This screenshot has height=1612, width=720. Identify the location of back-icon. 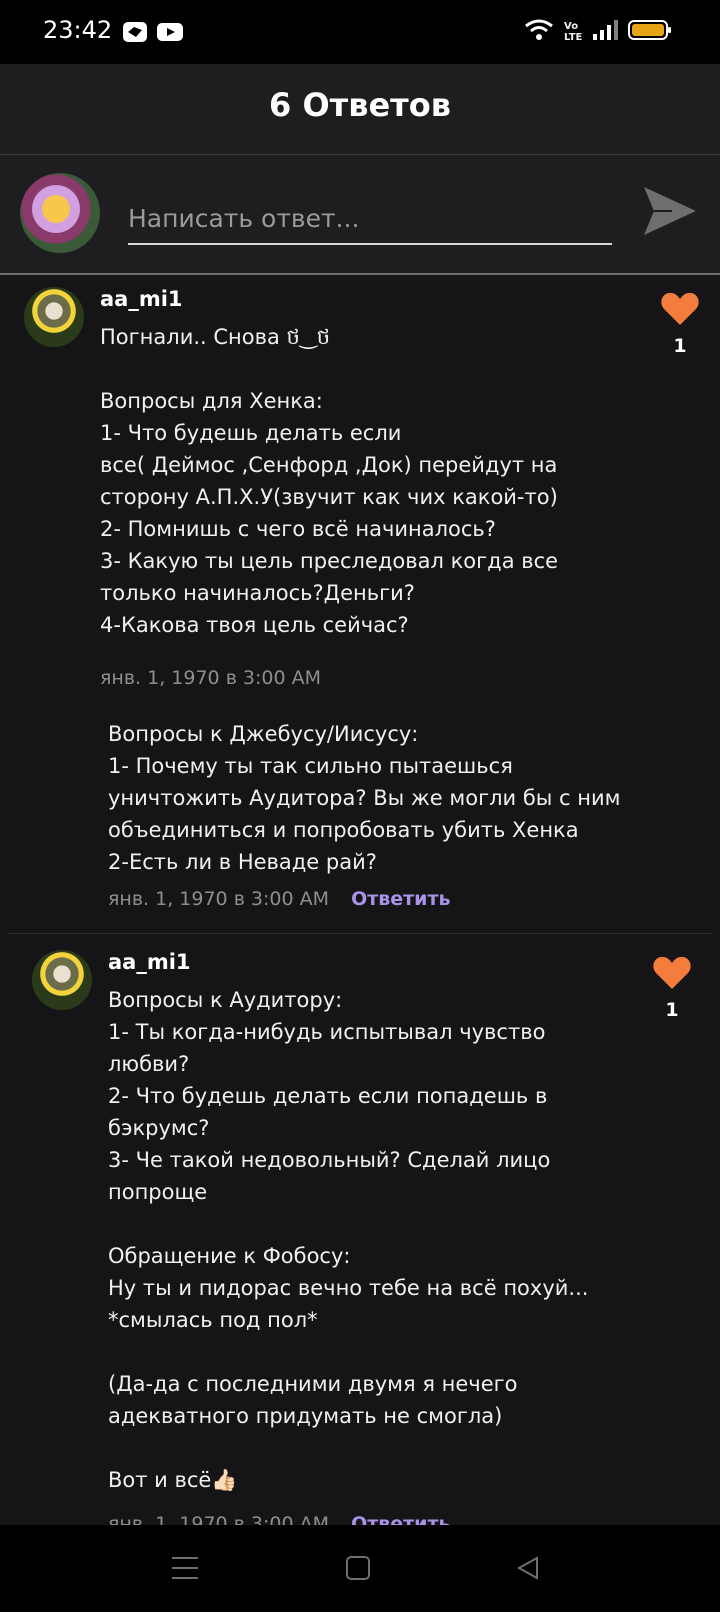
(527, 1568).